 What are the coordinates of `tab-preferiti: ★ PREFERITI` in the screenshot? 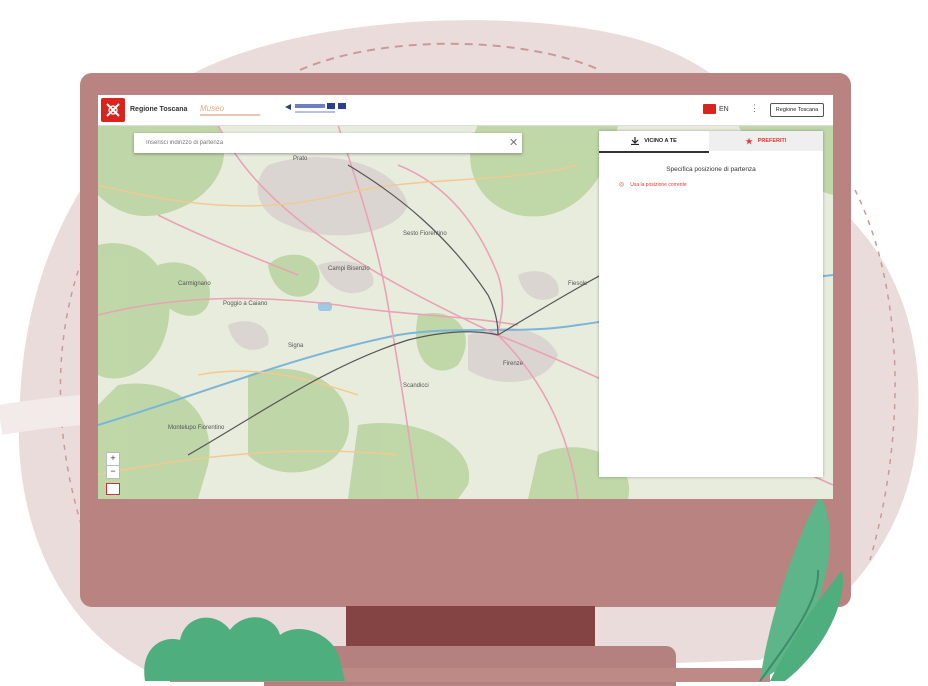 It's located at (766, 141).